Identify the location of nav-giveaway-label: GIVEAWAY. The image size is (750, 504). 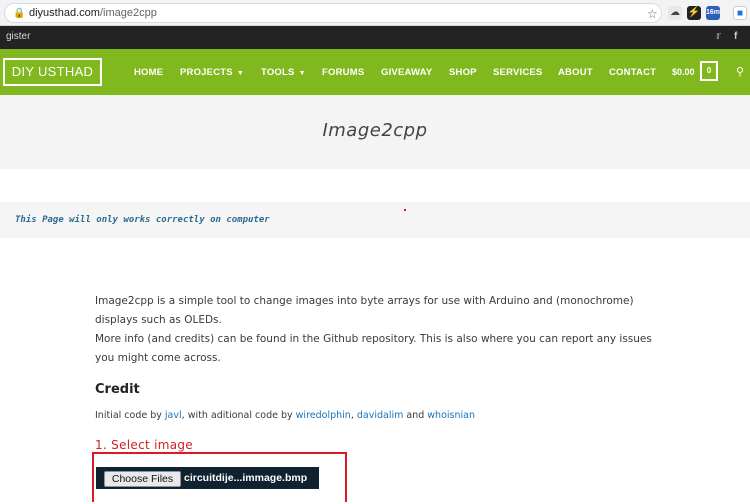
(407, 72).